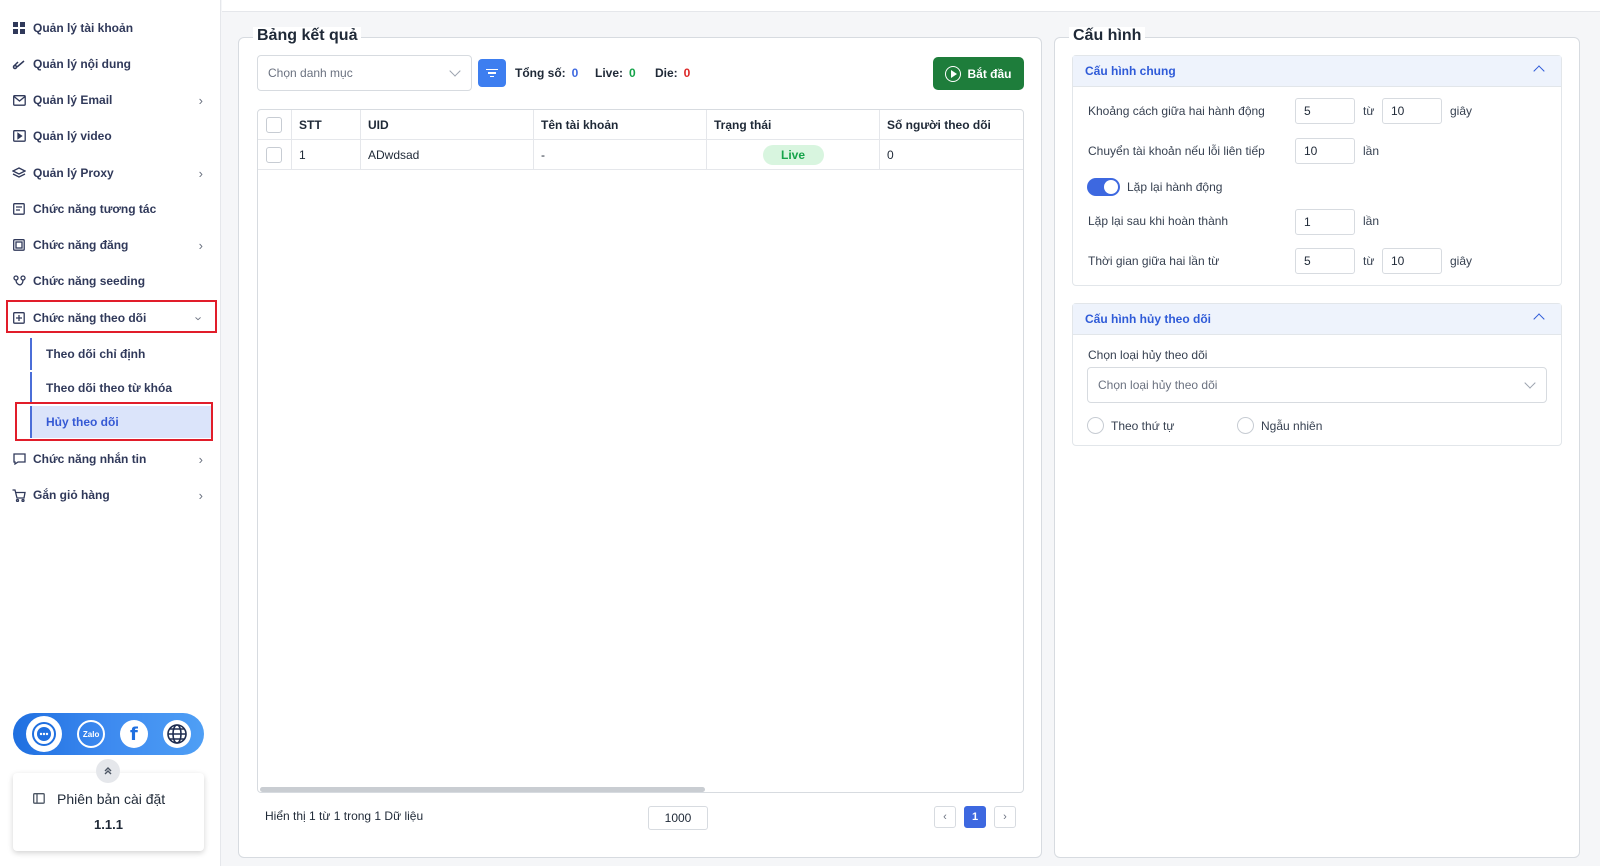 The width and height of the screenshot is (1600, 866). What do you see at coordinates (1412, 111) in the screenshot?
I see `interval-to-input: 10` at bounding box center [1412, 111].